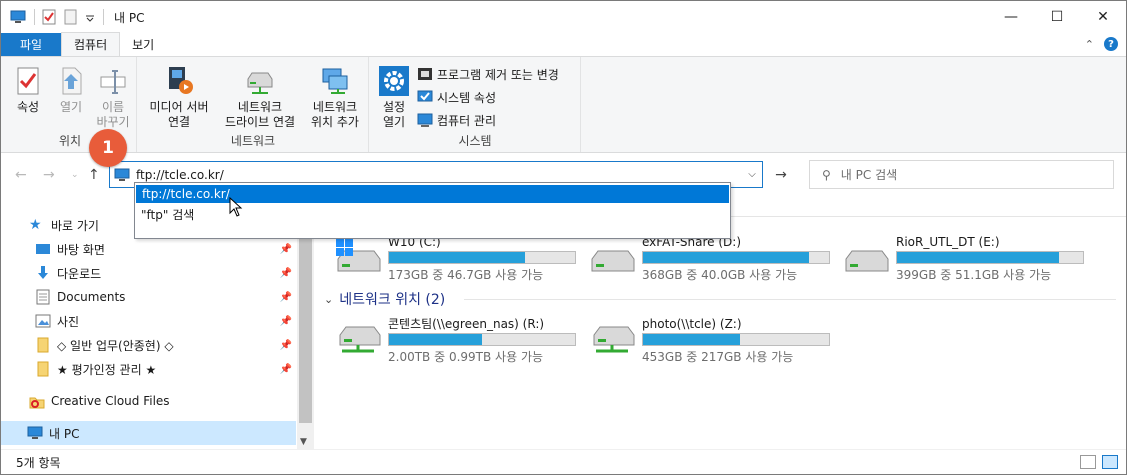 The height and width of the screenshot is (475, 1127). What do you see at coordinates (781, 174) in the screenshot?
I see `go-button: →` at bounding box center [781, 174].